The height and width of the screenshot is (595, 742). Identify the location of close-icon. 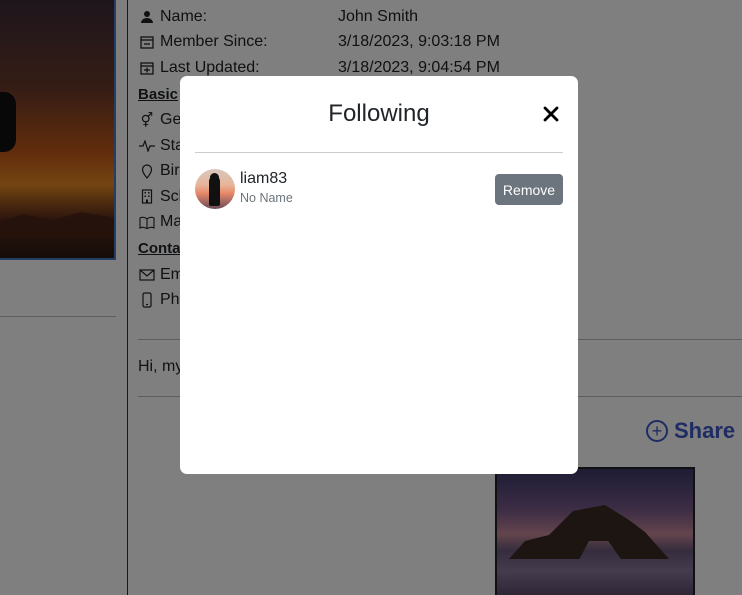
(551, 114).